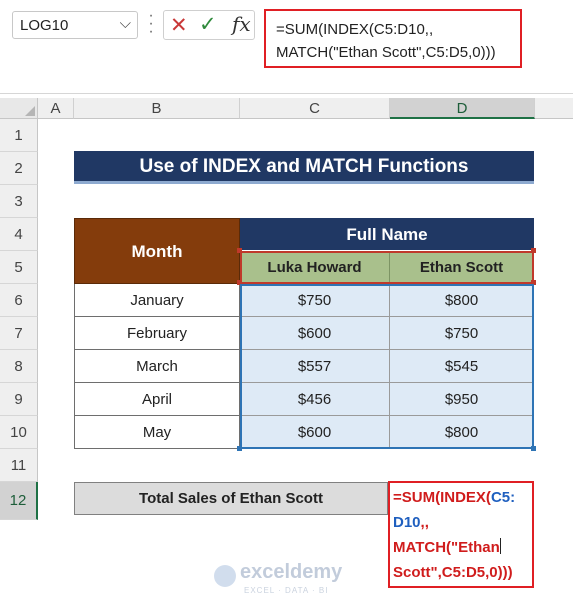 Image resolution: width=573 pixels, height=607 pixels. What do you see at coordinates (231, 498) in the screenshot?
I see `total-label-cell: Total Sales of Ethan Scott` at bounding box center [231, 498].